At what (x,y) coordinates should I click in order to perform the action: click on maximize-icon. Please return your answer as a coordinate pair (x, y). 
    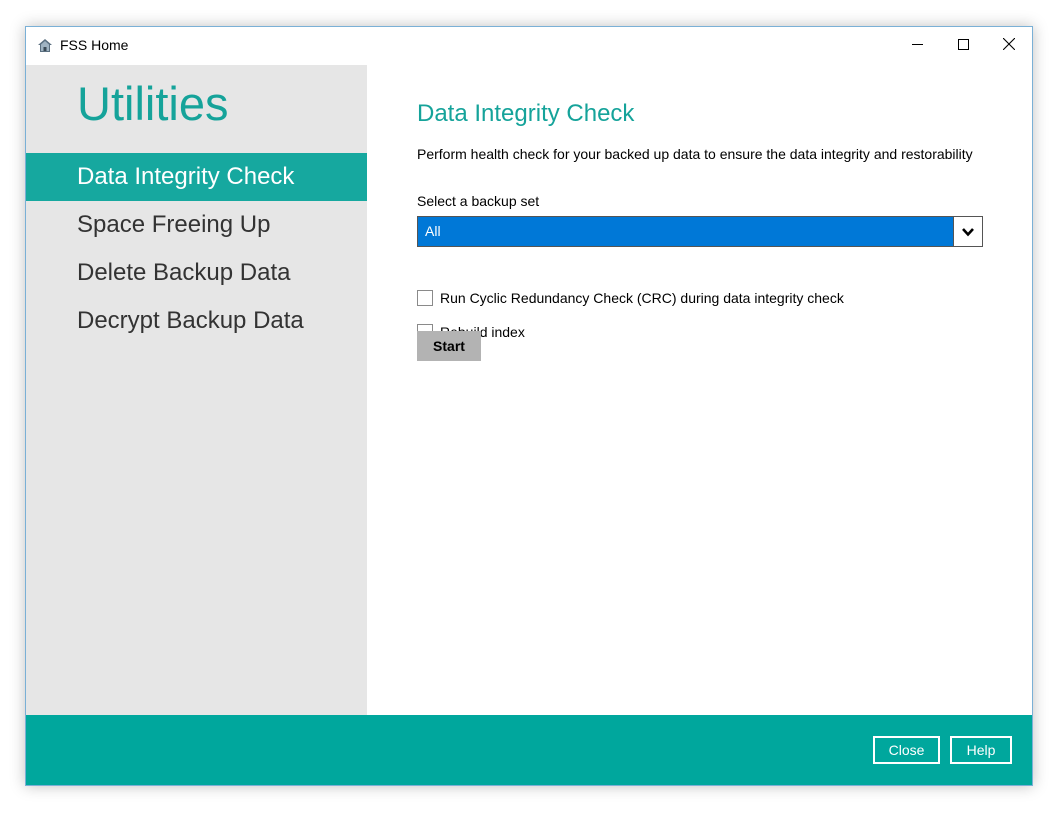
    Looking at the image, I should click on (963, 46).